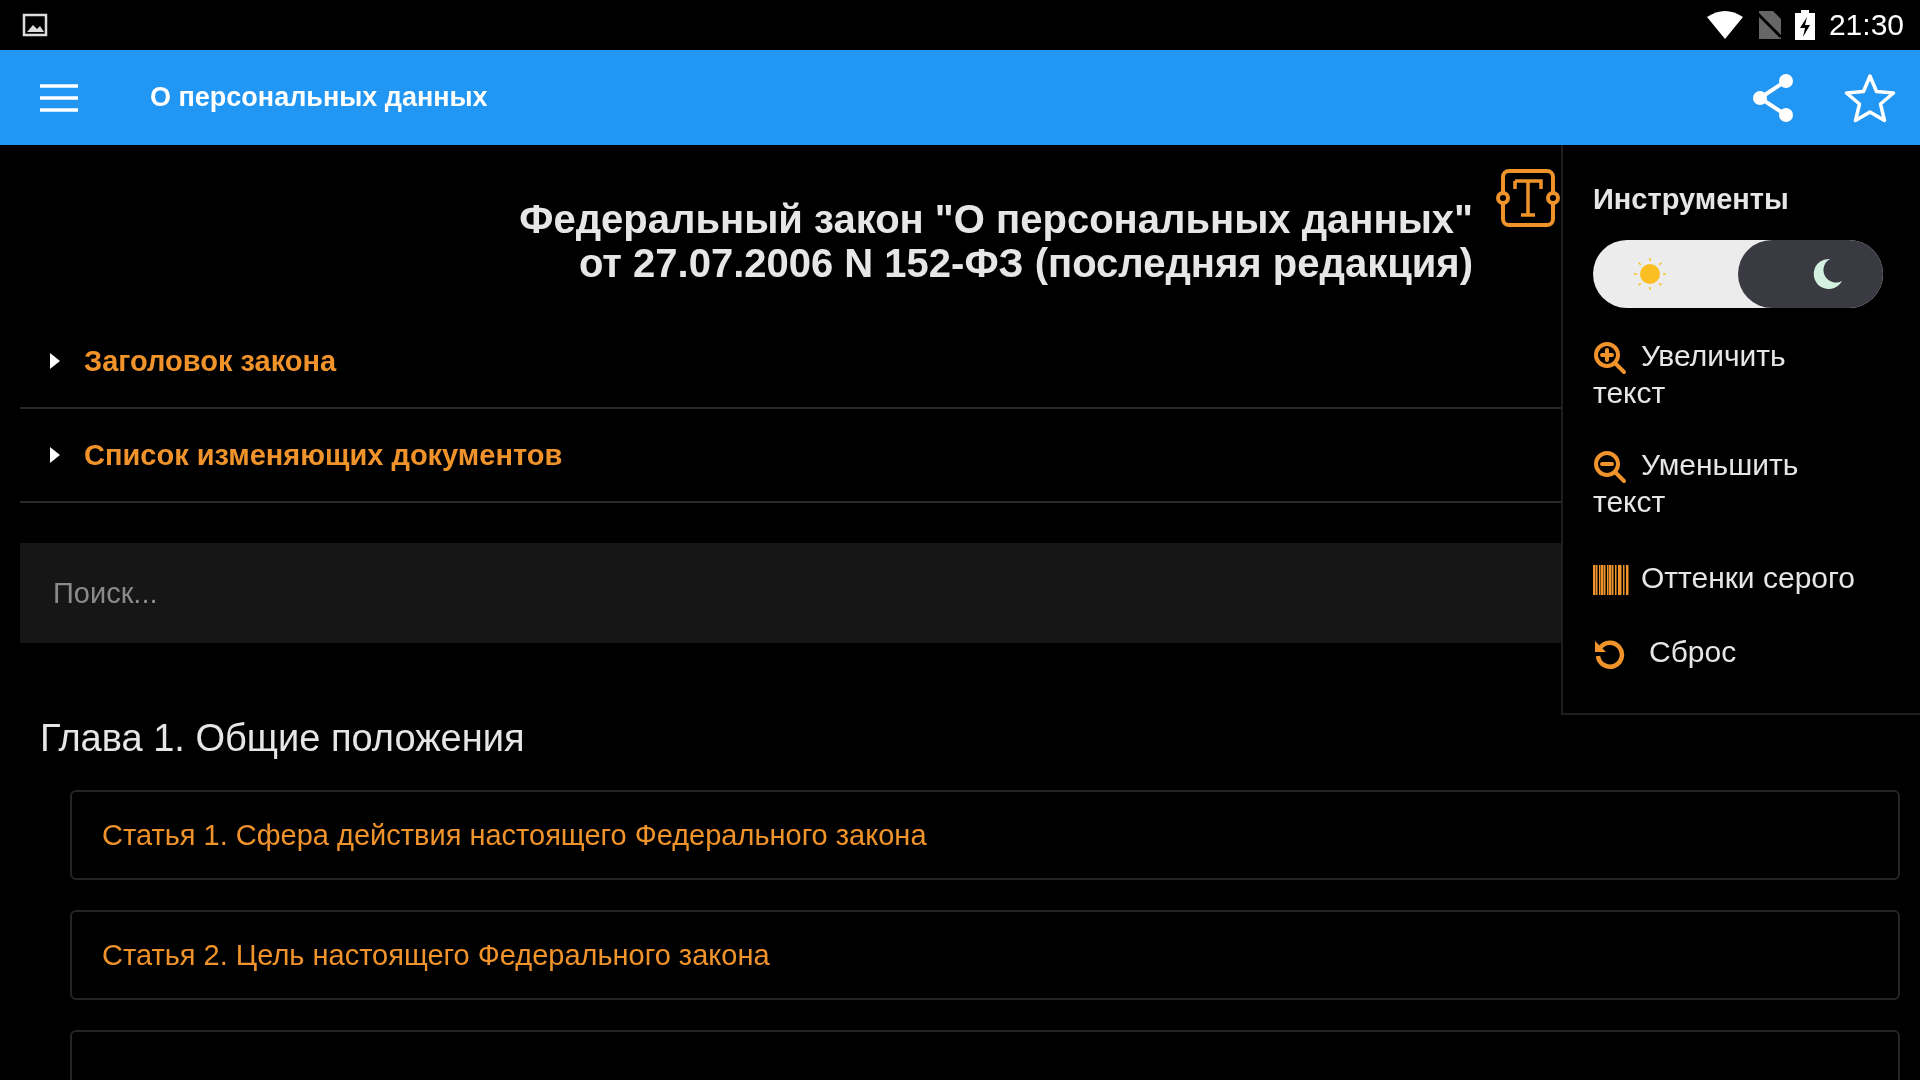 This screenshot has height=1080, width=1920. What do you see at coordinates (985, 955) in the screenshot?
I see `article-link: Статья 2. Цель настоящего Федерального закона` at bounding box center [985, 955].